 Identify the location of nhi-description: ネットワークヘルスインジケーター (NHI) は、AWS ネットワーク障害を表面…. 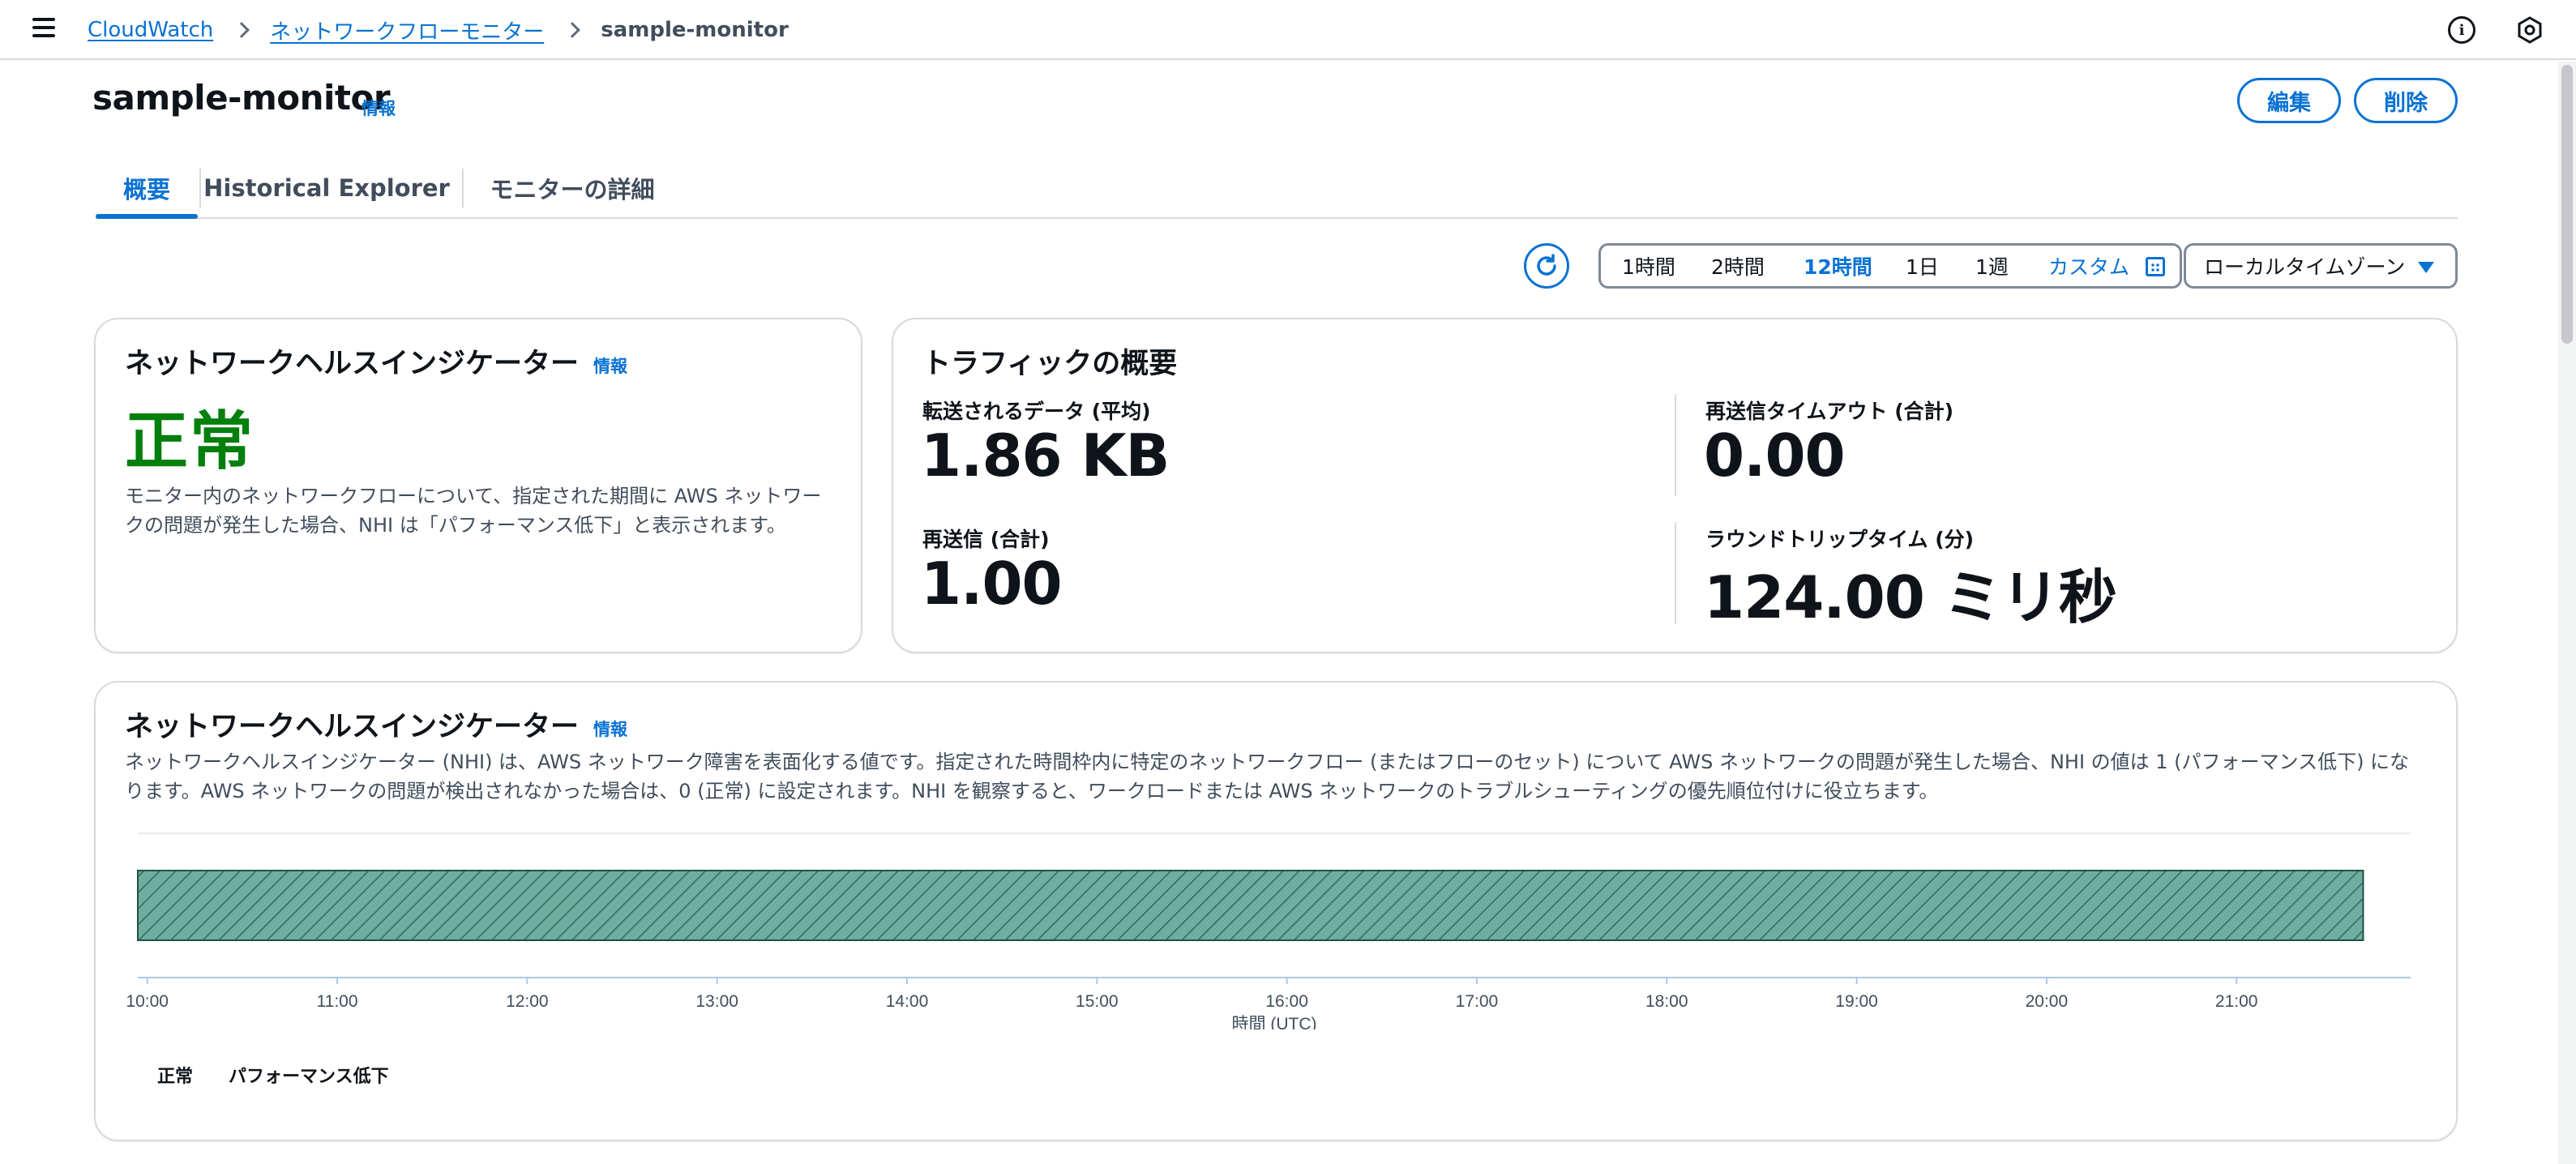
(1267, 776).